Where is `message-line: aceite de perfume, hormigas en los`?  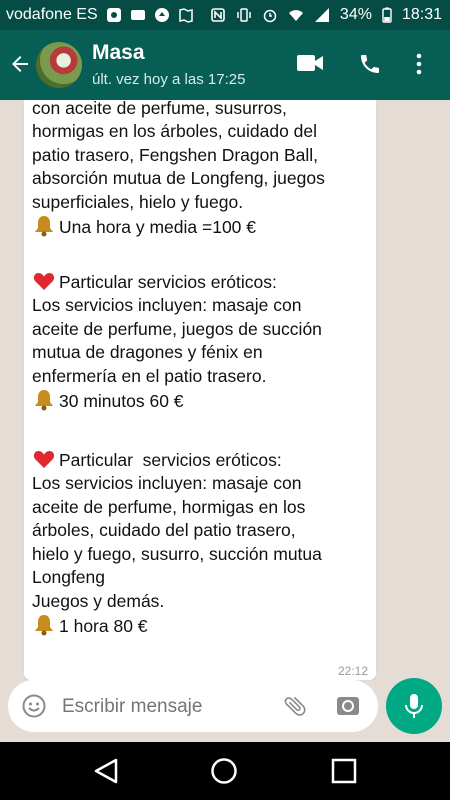 message-line: aceite de perfume, hormigas en los is located at coordinates (169, 506).